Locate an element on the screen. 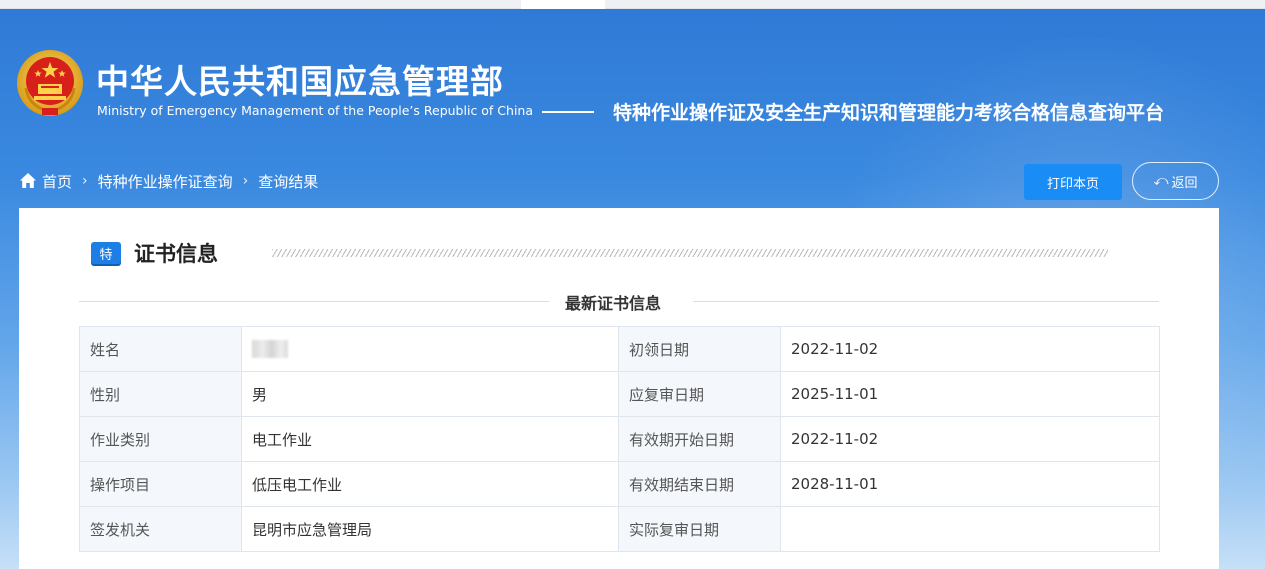 The image size is (1265, 569). back-arrow-icon: ⤺ is located at coordinates (1161, 181).